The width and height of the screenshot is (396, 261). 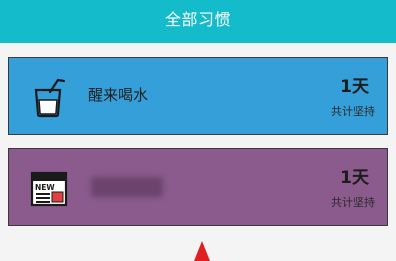 What do you see at coordinates (118, 95) in the screenshot?
I see `habit-name: 醒来喝水` at bounding box center [118, 95].